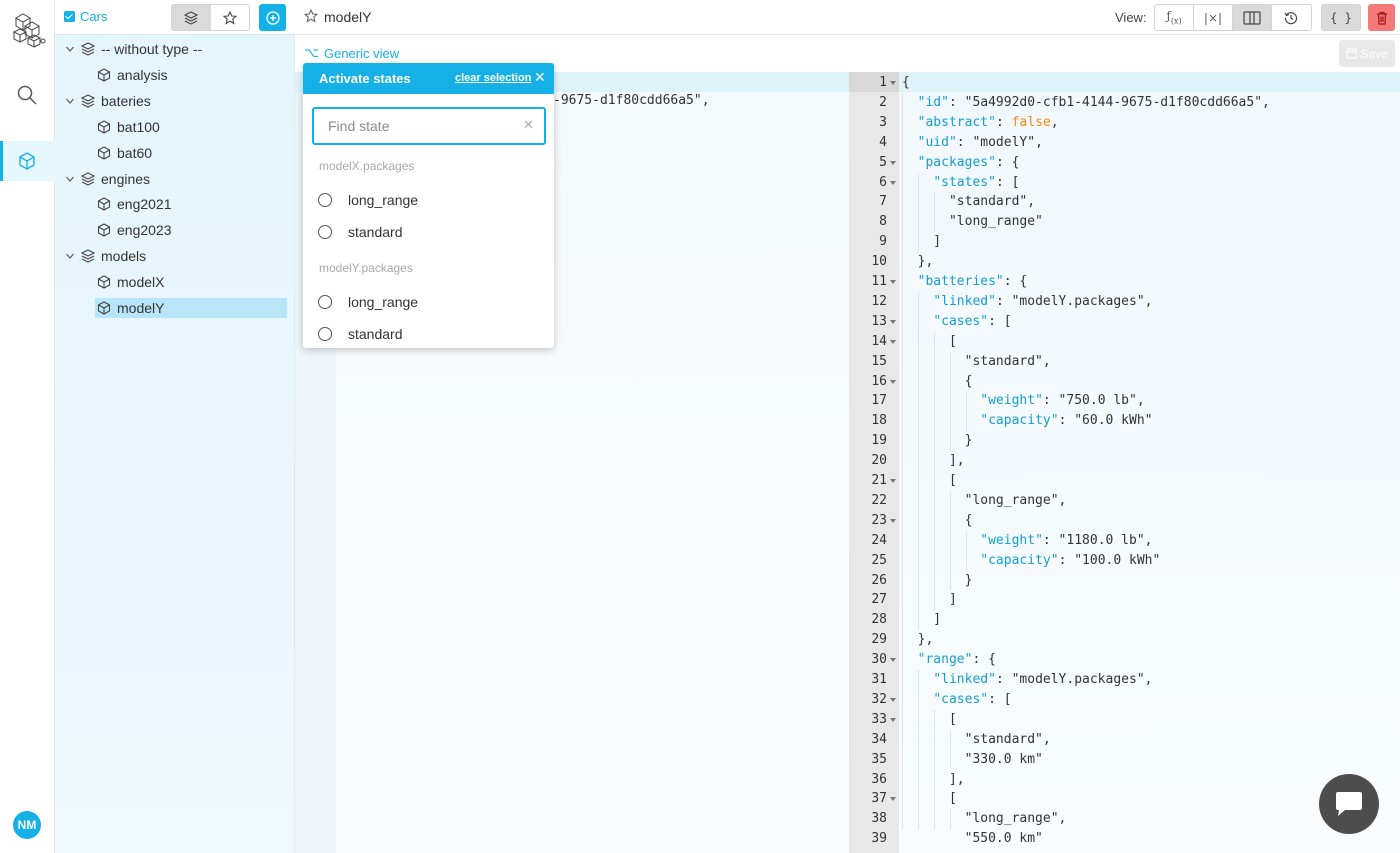  Describe the element at coordinates (141, 308) in the screenshot. I see `tree-node-label: modelY` at that location.